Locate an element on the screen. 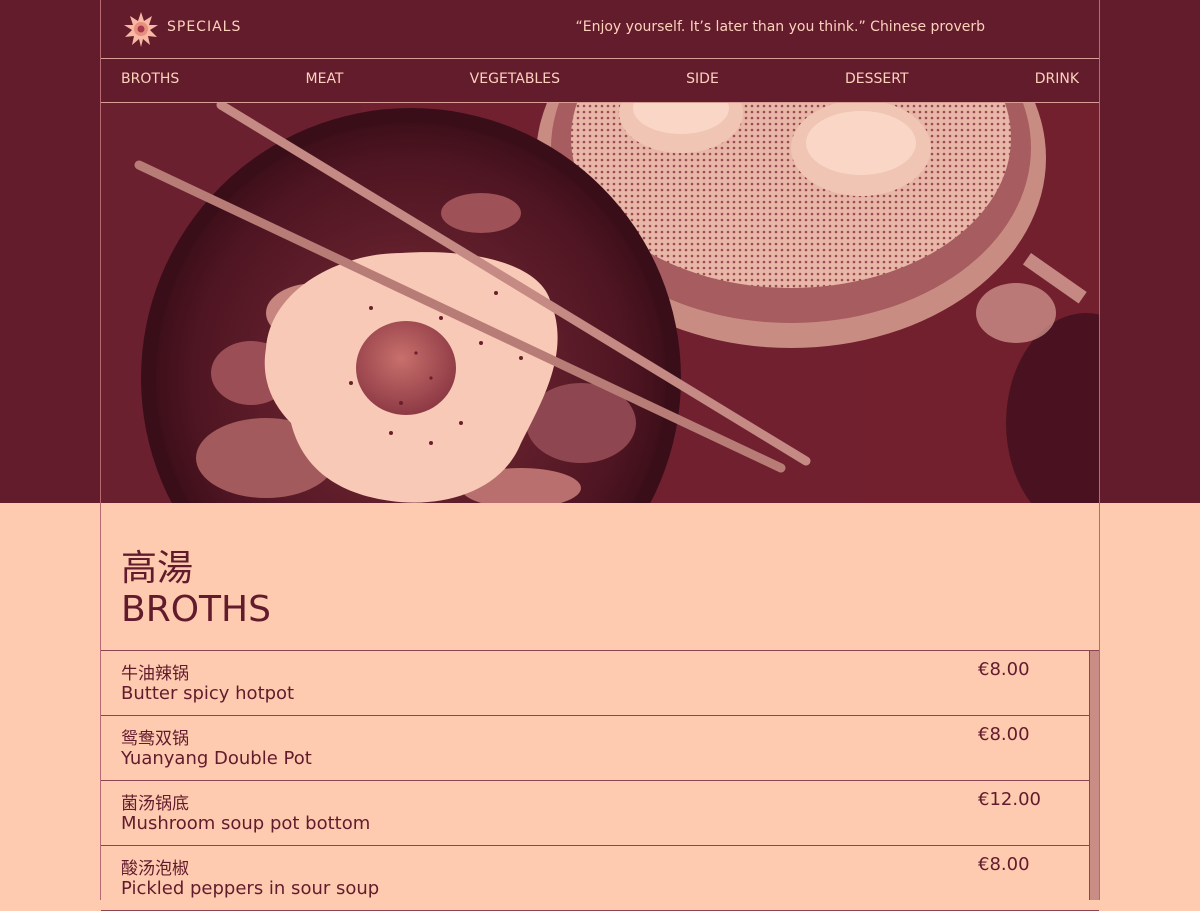 The width and height of the screenshot is (1200, 911). brand-label: SPECIALS is located at coordinates (204, 27).